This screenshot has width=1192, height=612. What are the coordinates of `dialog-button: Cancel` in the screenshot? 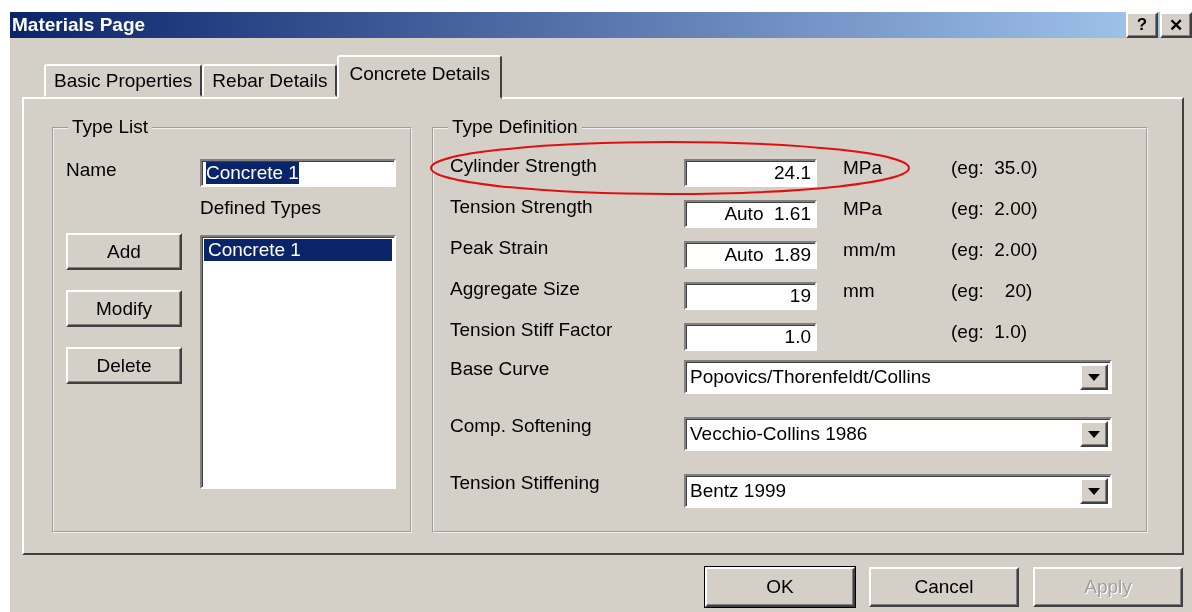 It's located at (944, 587).